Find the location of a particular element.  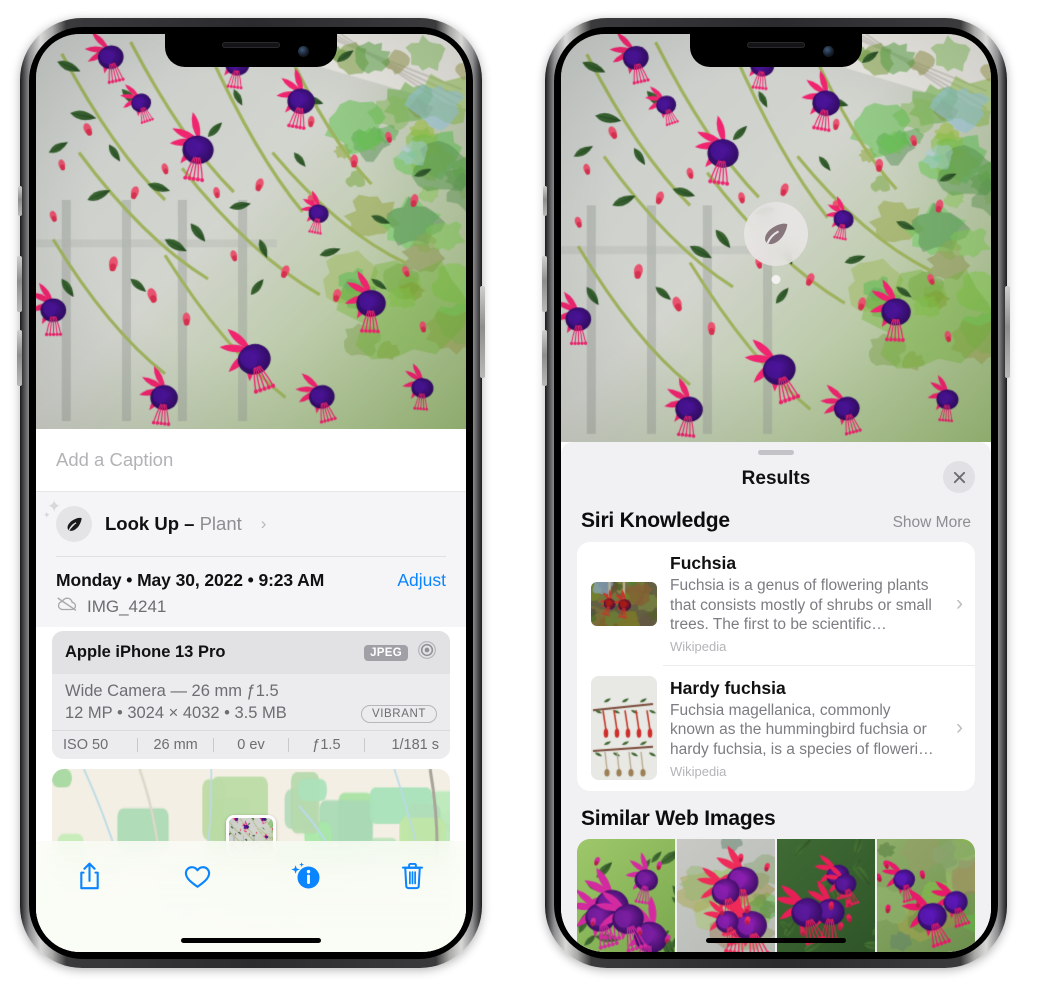

similar-web-images-header: Similar Web Images is located at coordinates (776, 815).